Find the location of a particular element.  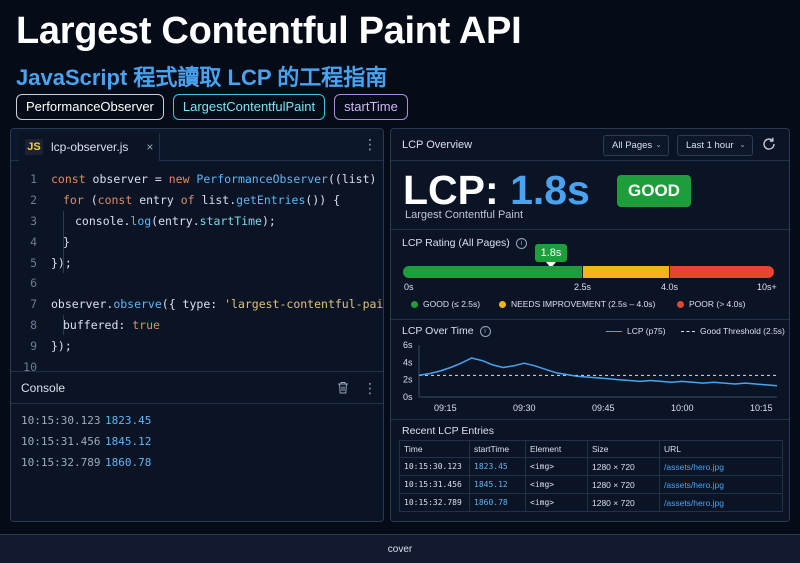

lcp-label: LCP: is located at coordinates (451, 190).